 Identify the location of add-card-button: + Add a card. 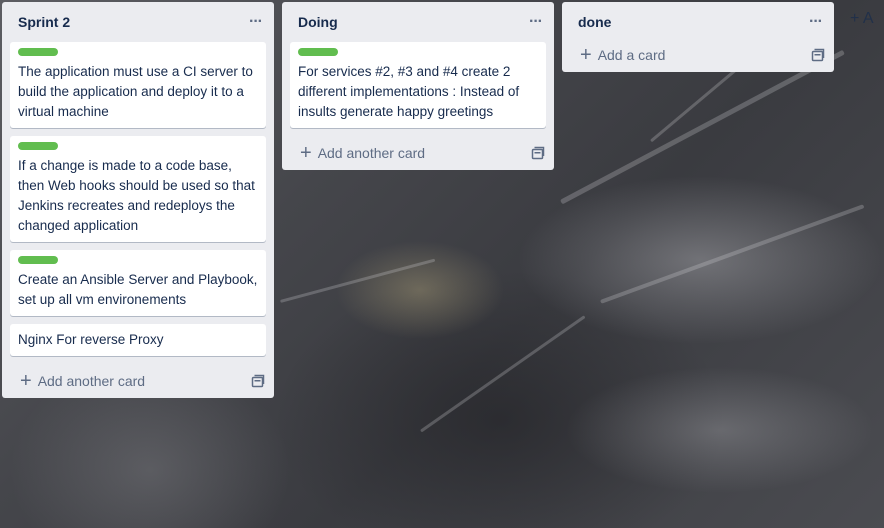
(622, 55).